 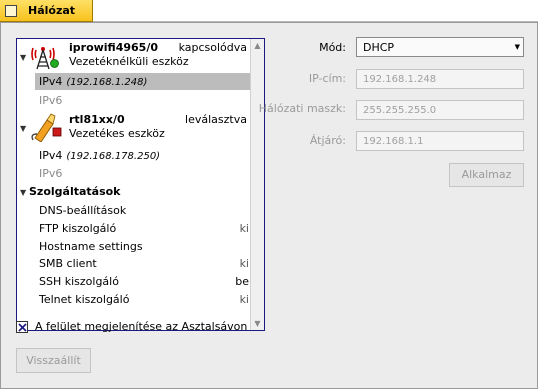 What do you see at coordinates (144, 246) in the screenshot?
I see `service-item-hostname: Hostname settings` at bounding box center [144, 246].